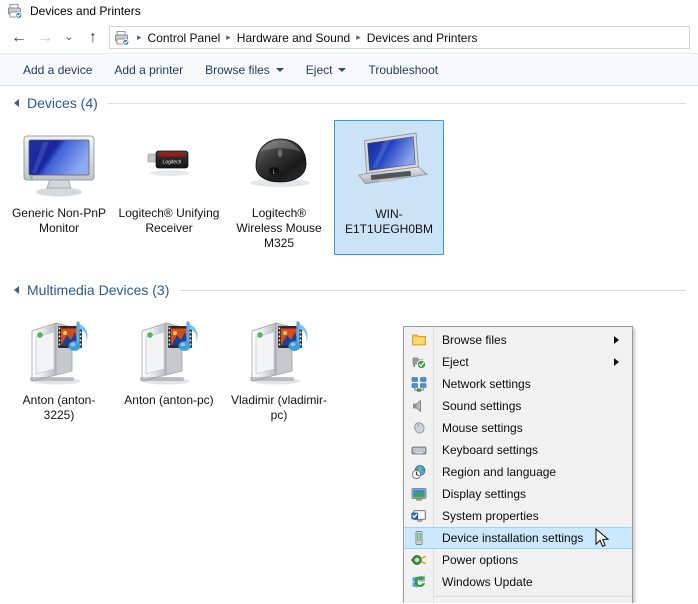  I want to click on device-tile-label: Logitech® Wireless Mouse M325, so click(279, 228).